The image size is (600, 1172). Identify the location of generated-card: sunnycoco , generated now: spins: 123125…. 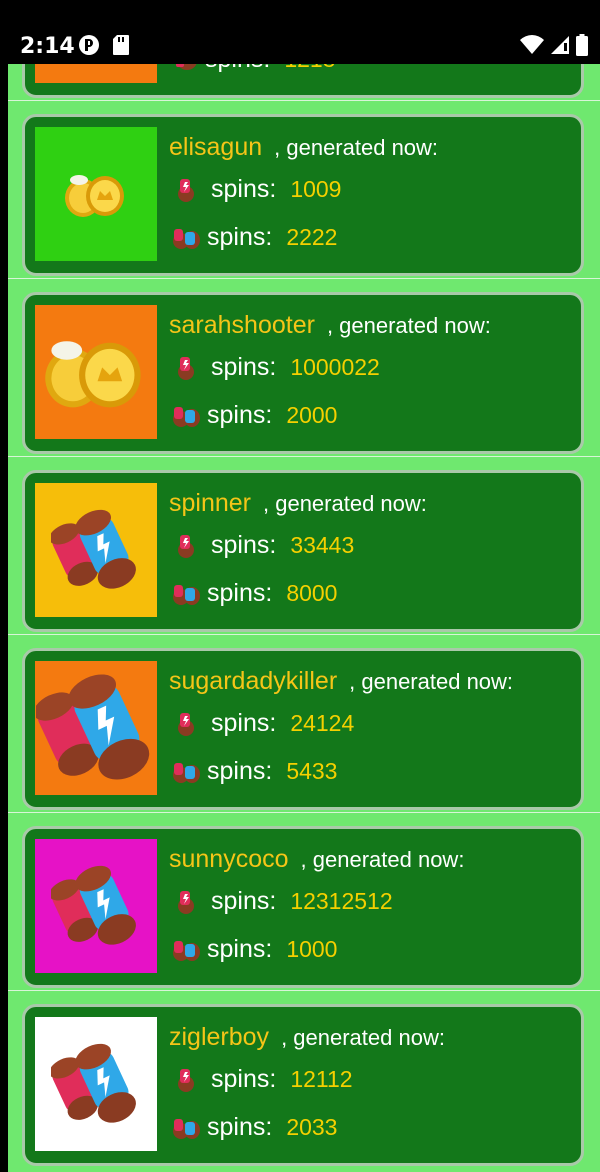
(303, 907).